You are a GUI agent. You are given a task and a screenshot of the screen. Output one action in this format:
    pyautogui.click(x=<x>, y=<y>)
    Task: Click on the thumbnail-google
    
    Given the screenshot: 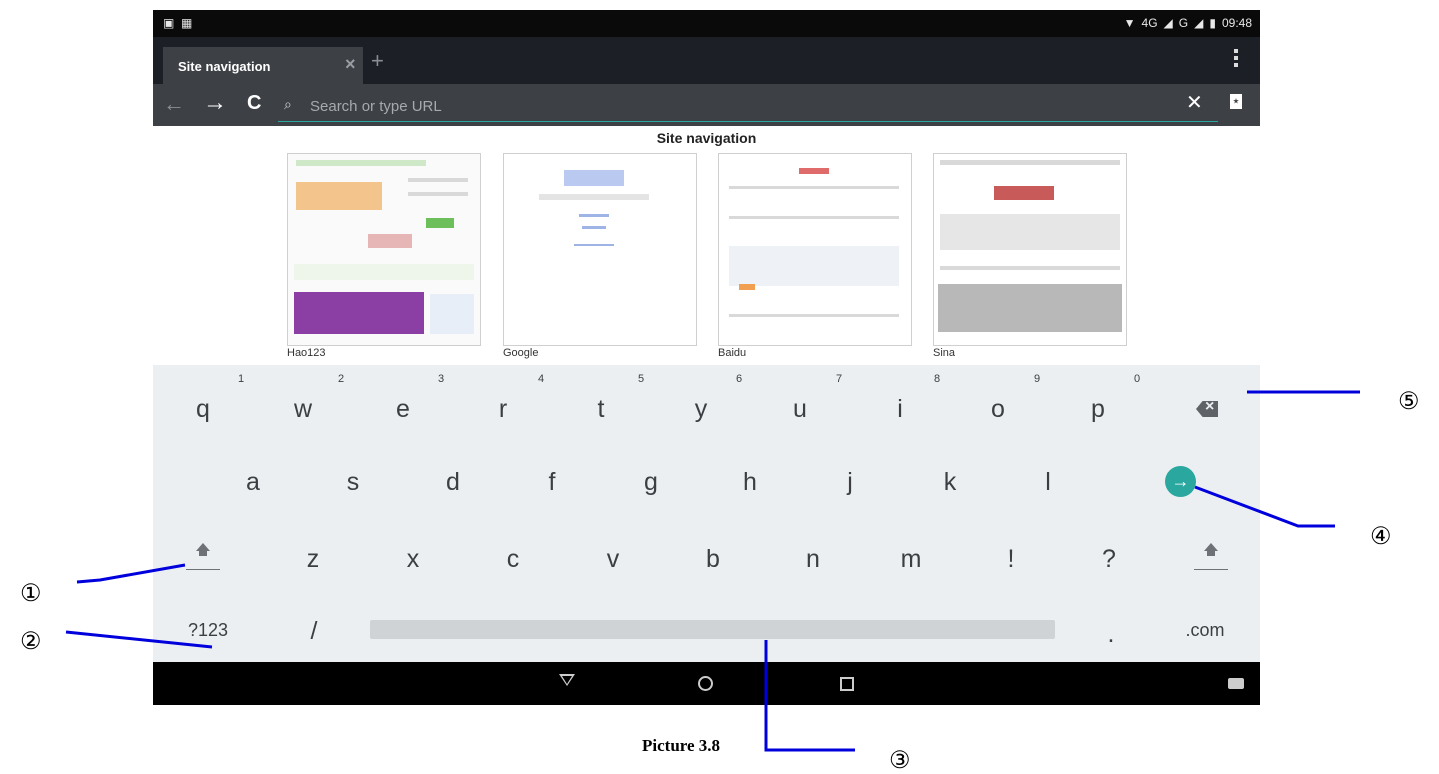 What is the action you would take?
    pyautogui.click(x=600, y=249)
    